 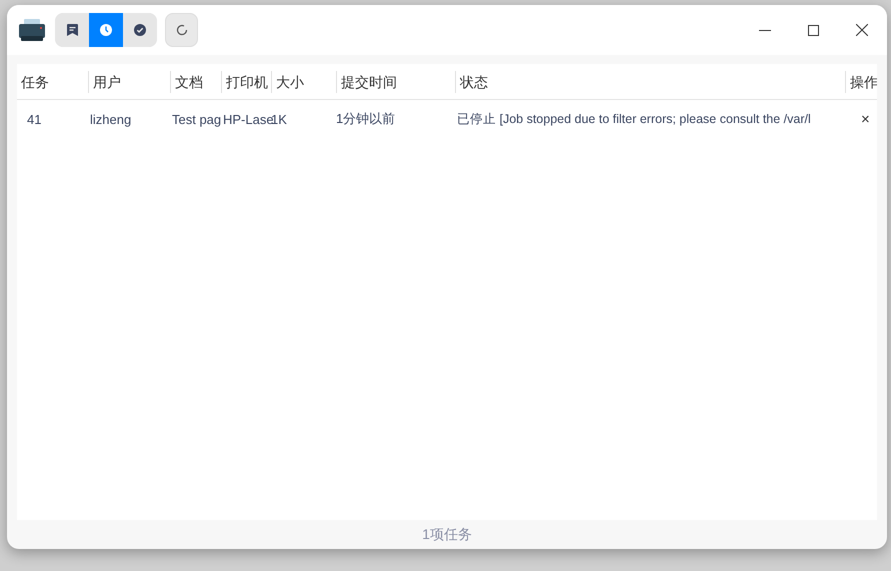 I want to click on table-cell-text: 1分钟以前, so click(x=366, y=119).